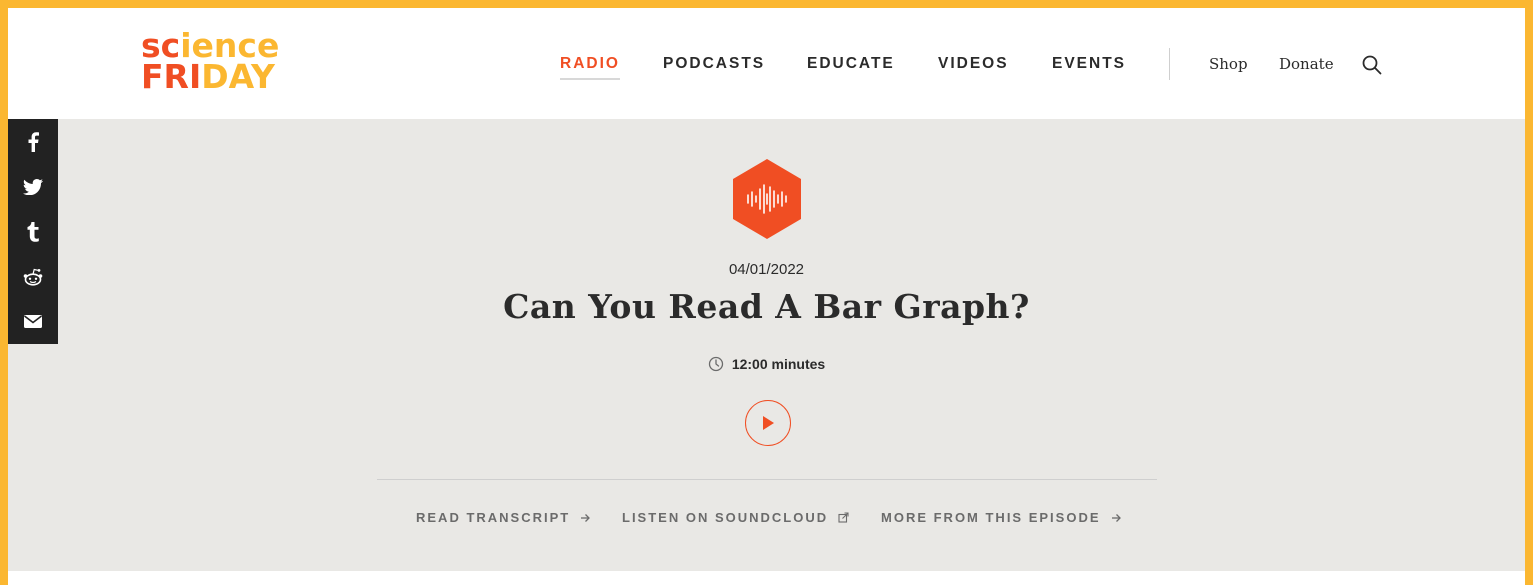 The height and width of the screenshot is (585, 1533). I want to click on episode-title: Can You Read A Bar Graph?, so click(766, 306).